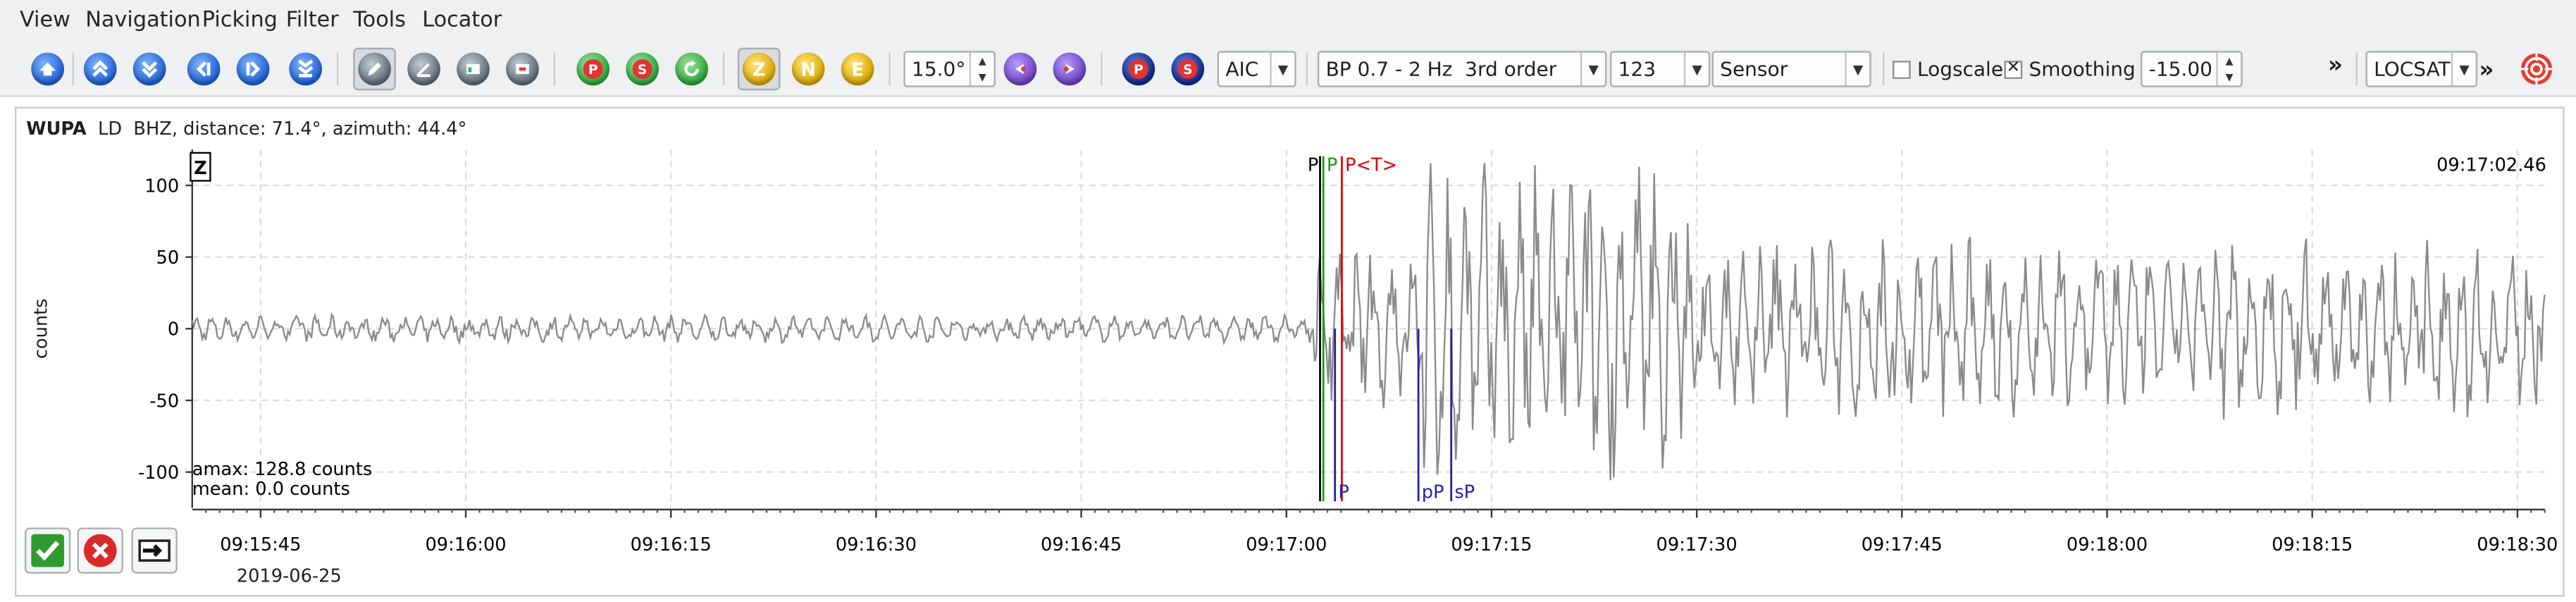 The height and width of the screenshot is (602, 2576). Describe the element at coordinates (271, 489) in the screenshot. I see `mean-label: mean: 0.0 counts` at that location.